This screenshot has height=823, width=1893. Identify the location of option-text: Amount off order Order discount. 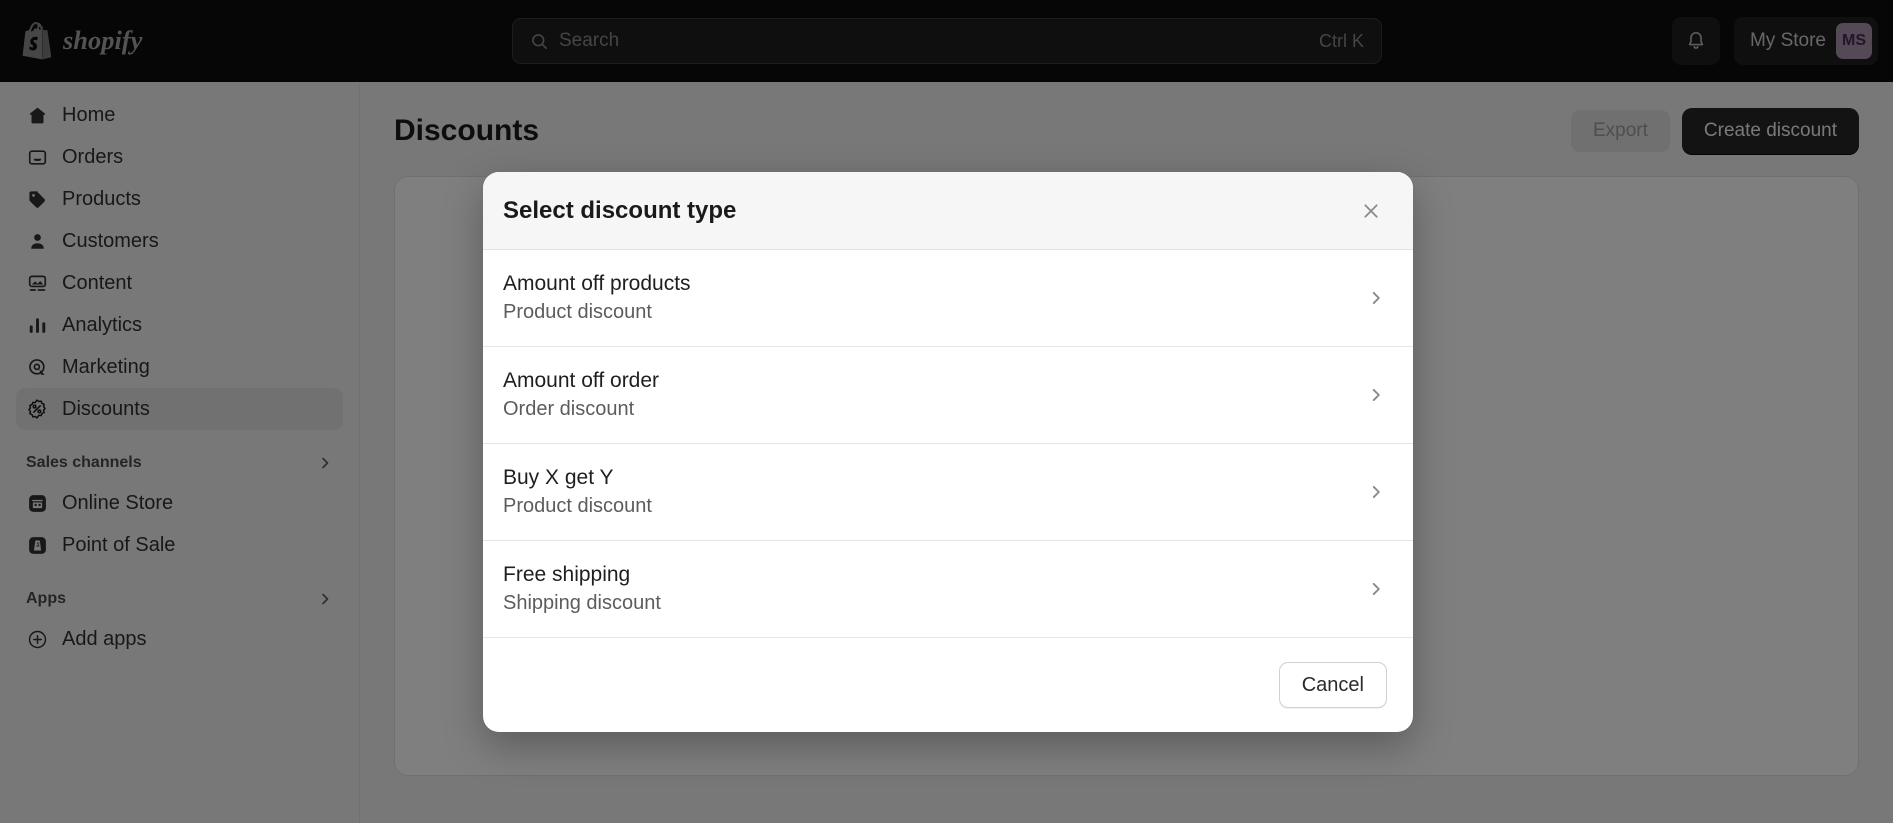
(581, 394).